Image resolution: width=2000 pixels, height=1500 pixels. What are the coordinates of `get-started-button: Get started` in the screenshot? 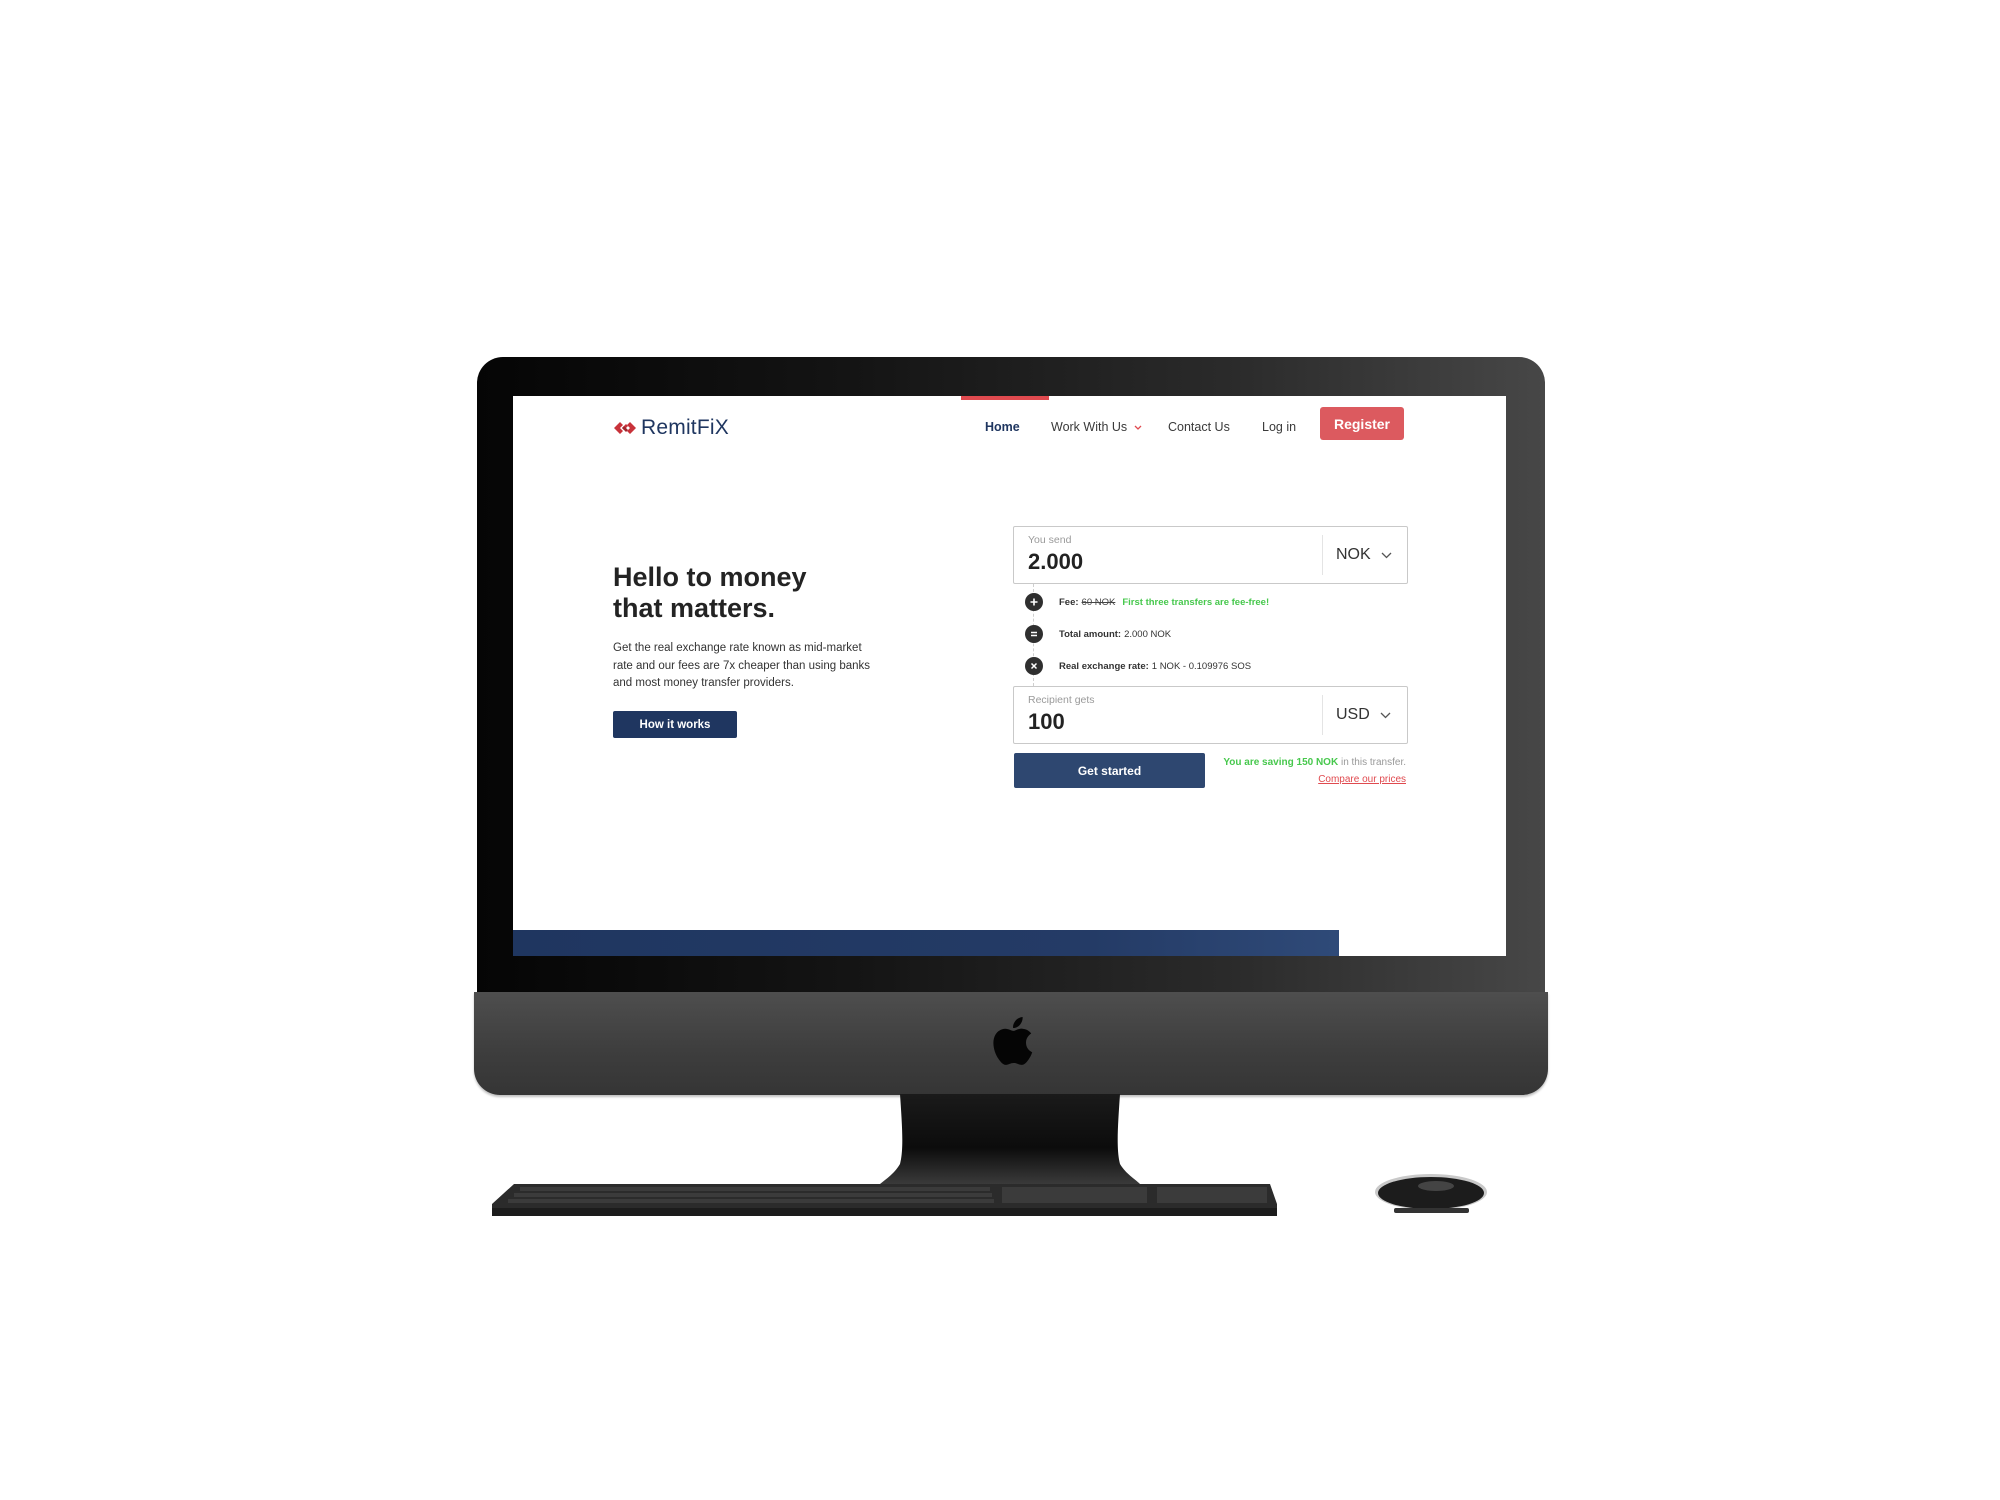 It's located at (1109, 770).